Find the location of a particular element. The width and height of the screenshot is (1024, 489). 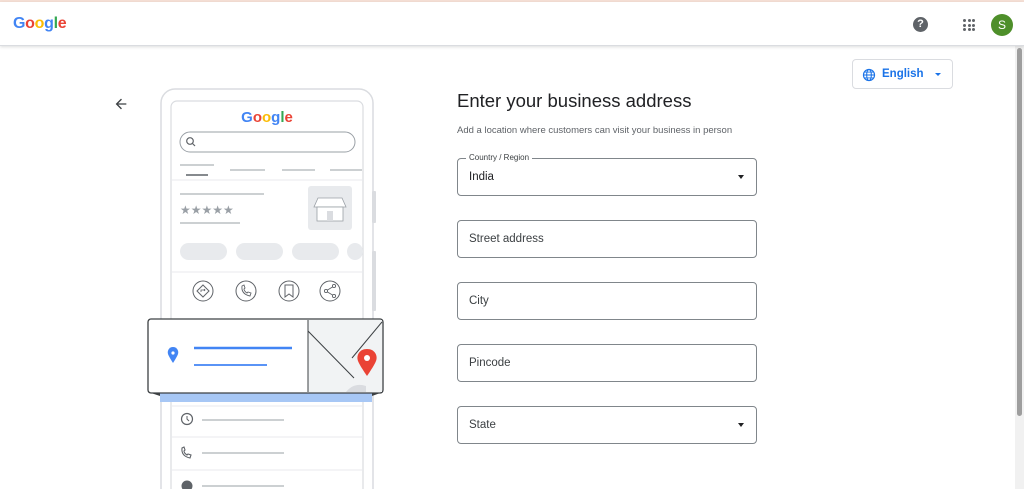

country-region-value: India is located at coordinates (481, 177).